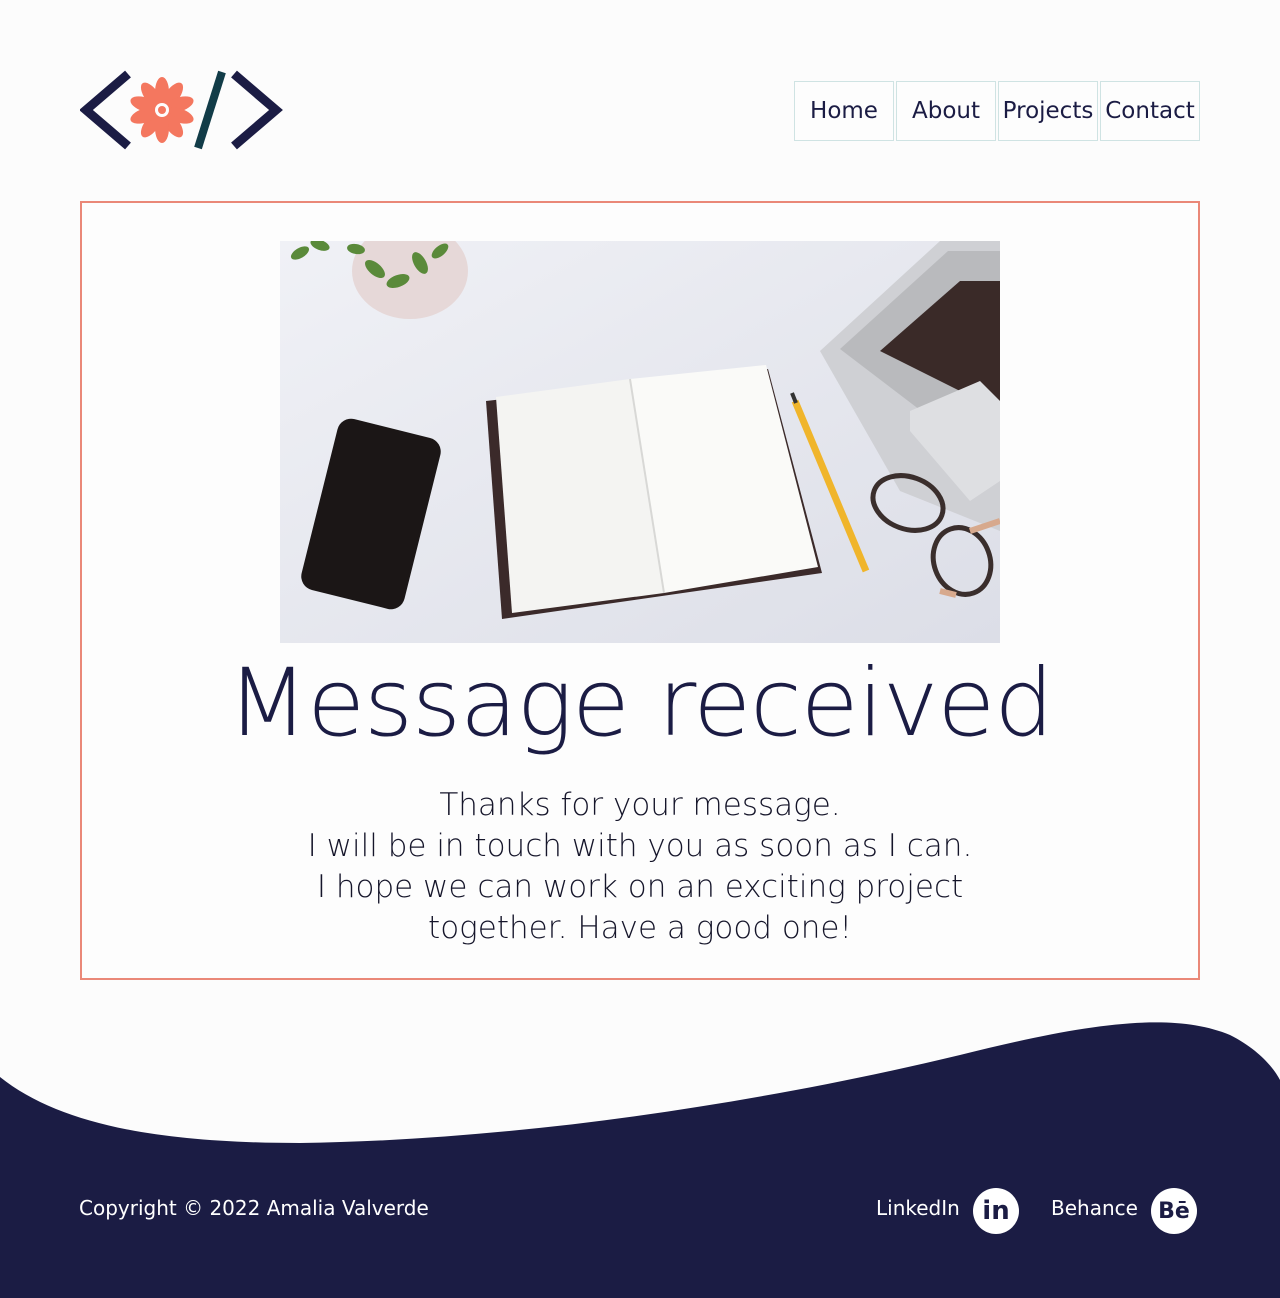 Image resolution: width=1280 pixels, height=1298 pixels. Describe the element at coordinates (254, 1208) in the screenshot. I see `copyright-text: Copyright © 2022 Amalia Valverde` at that location.